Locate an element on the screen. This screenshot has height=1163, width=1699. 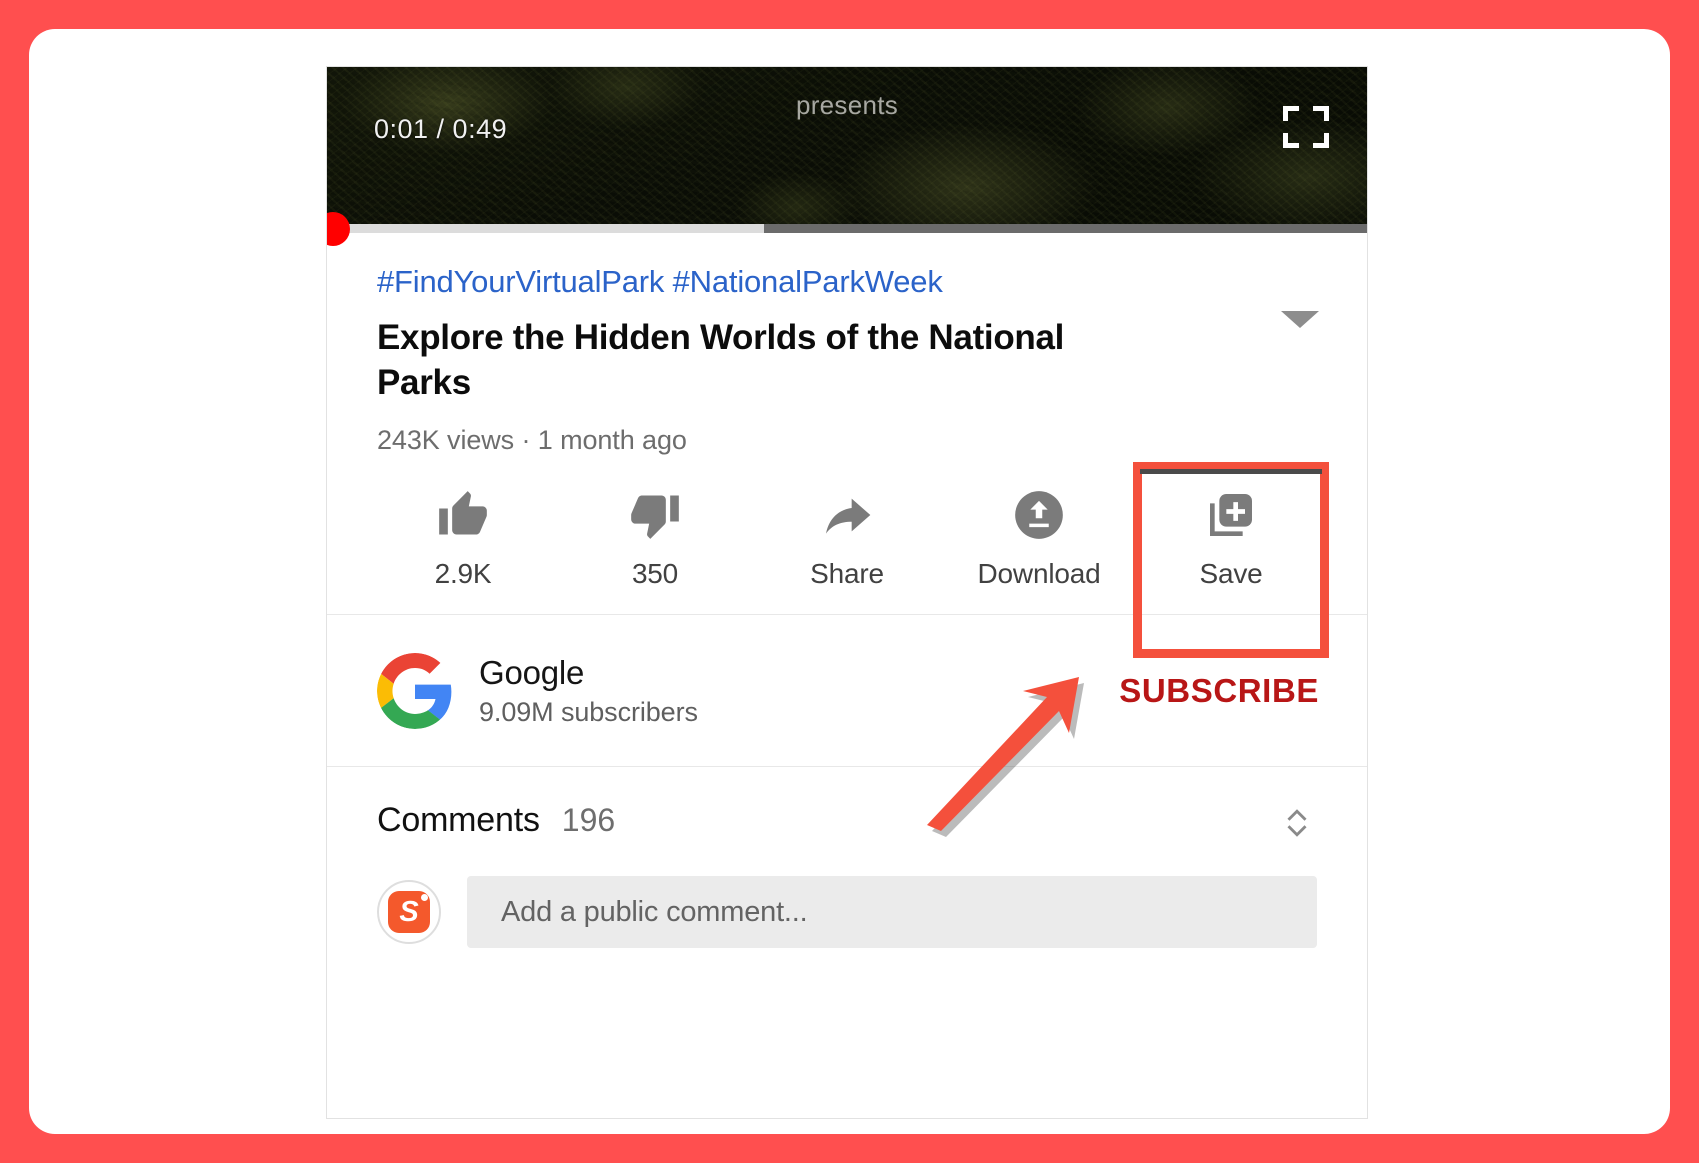
comments-count: 196 is located at coordinates (588, 820).